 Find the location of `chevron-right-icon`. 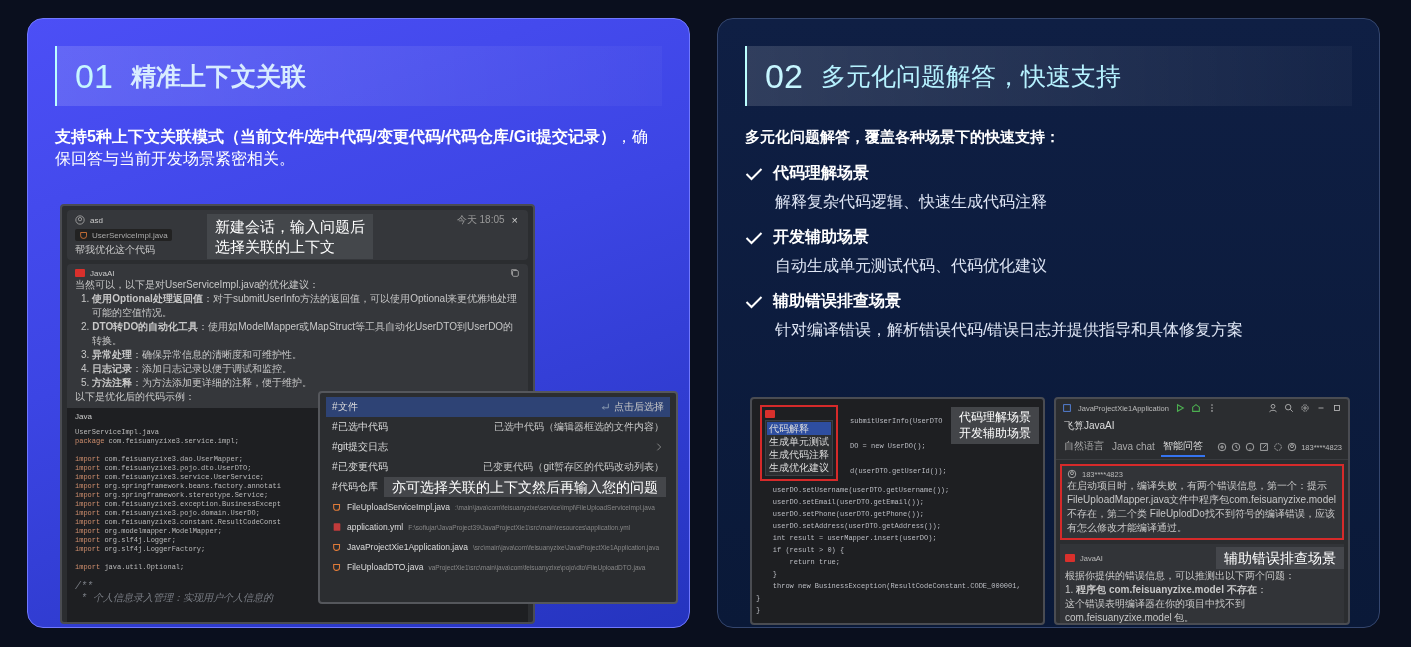

chevron-right-icon is located at coordinates (659, 447).